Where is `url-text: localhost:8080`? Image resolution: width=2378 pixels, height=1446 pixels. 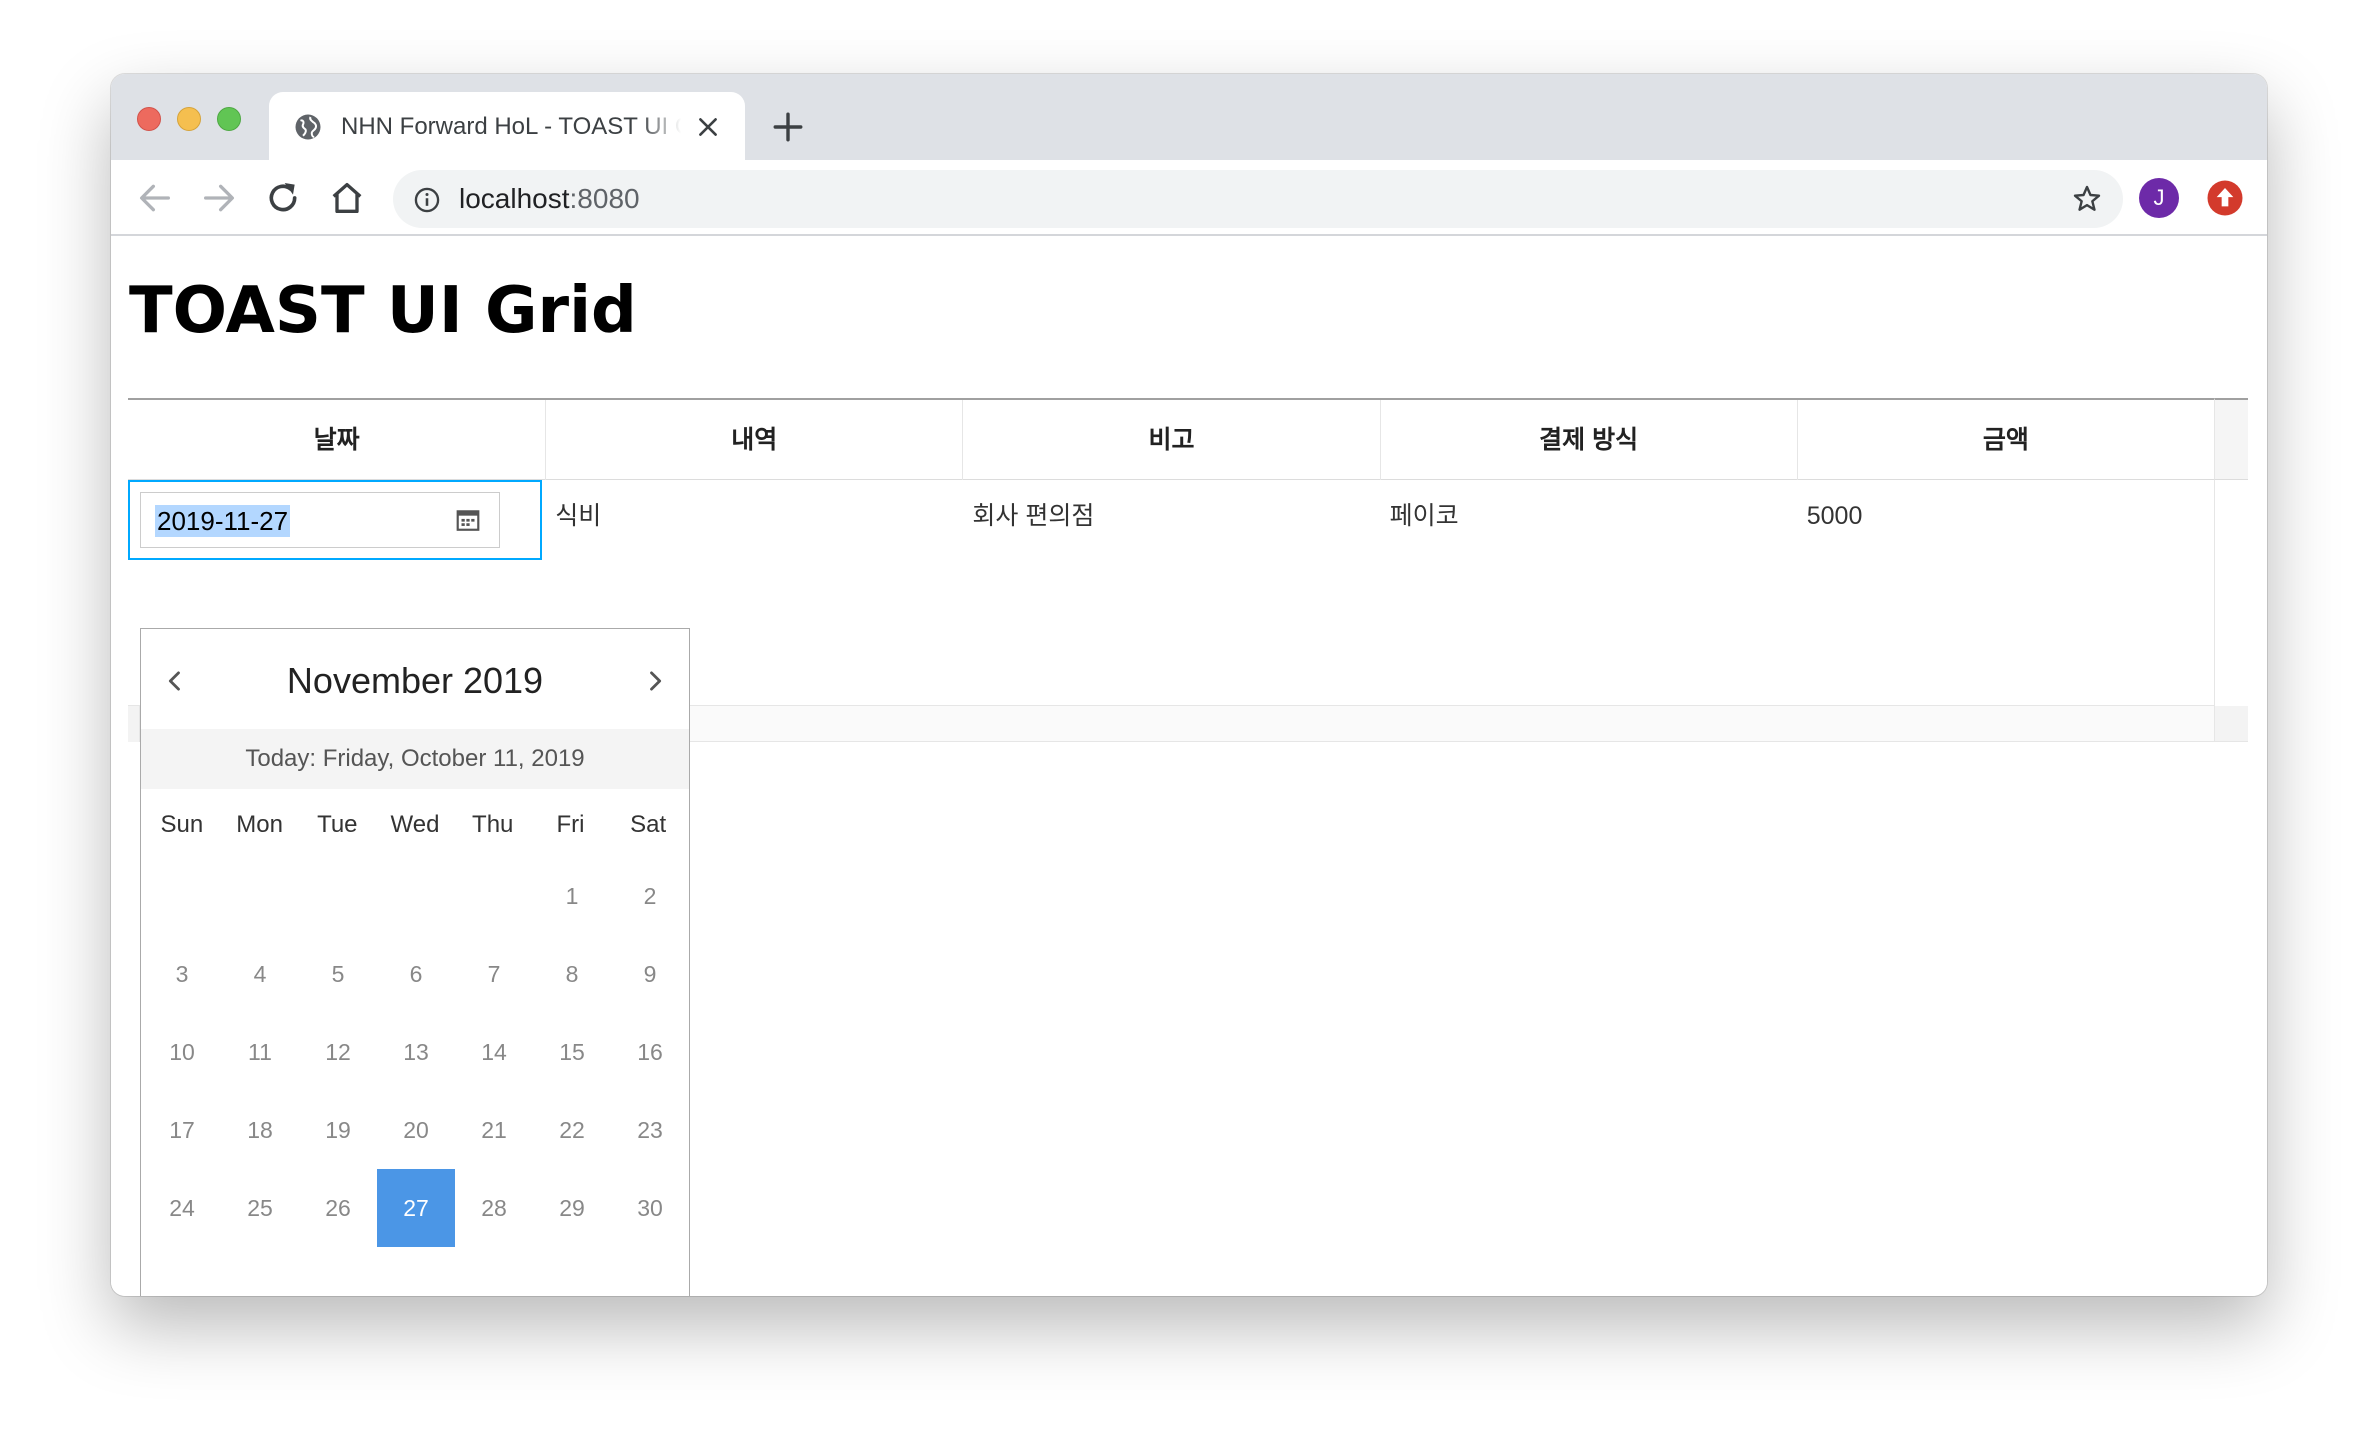 url-text: localhost:8080 is located at coordinates (549, 199).